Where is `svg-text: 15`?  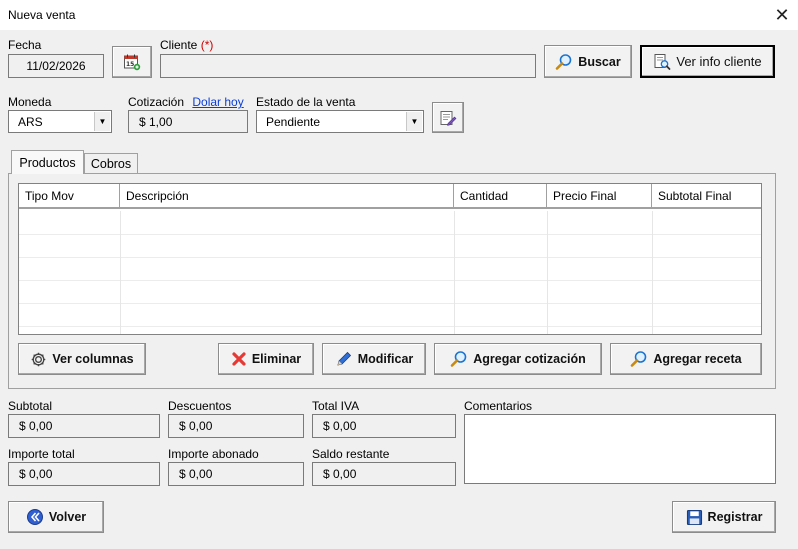 svg-text: 15 is located at coordinates (130, 64).